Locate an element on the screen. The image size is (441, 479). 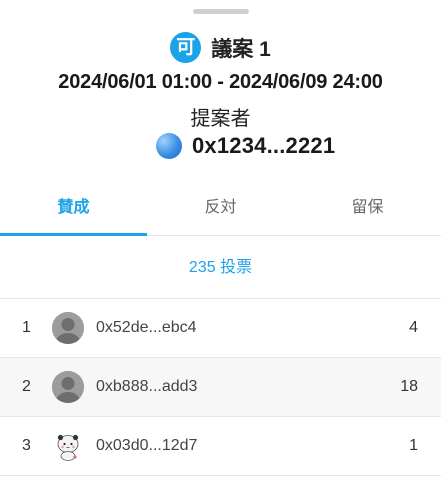
voter-address: 0x03d0...12d7 is located at coordinates (147, 445).